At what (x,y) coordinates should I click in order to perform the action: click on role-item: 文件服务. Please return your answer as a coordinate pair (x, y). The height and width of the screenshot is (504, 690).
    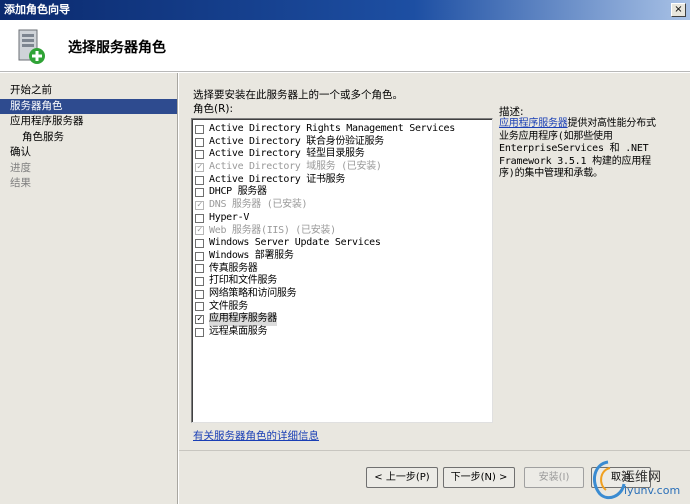
    Looking at the image, I should click on (343, 307).